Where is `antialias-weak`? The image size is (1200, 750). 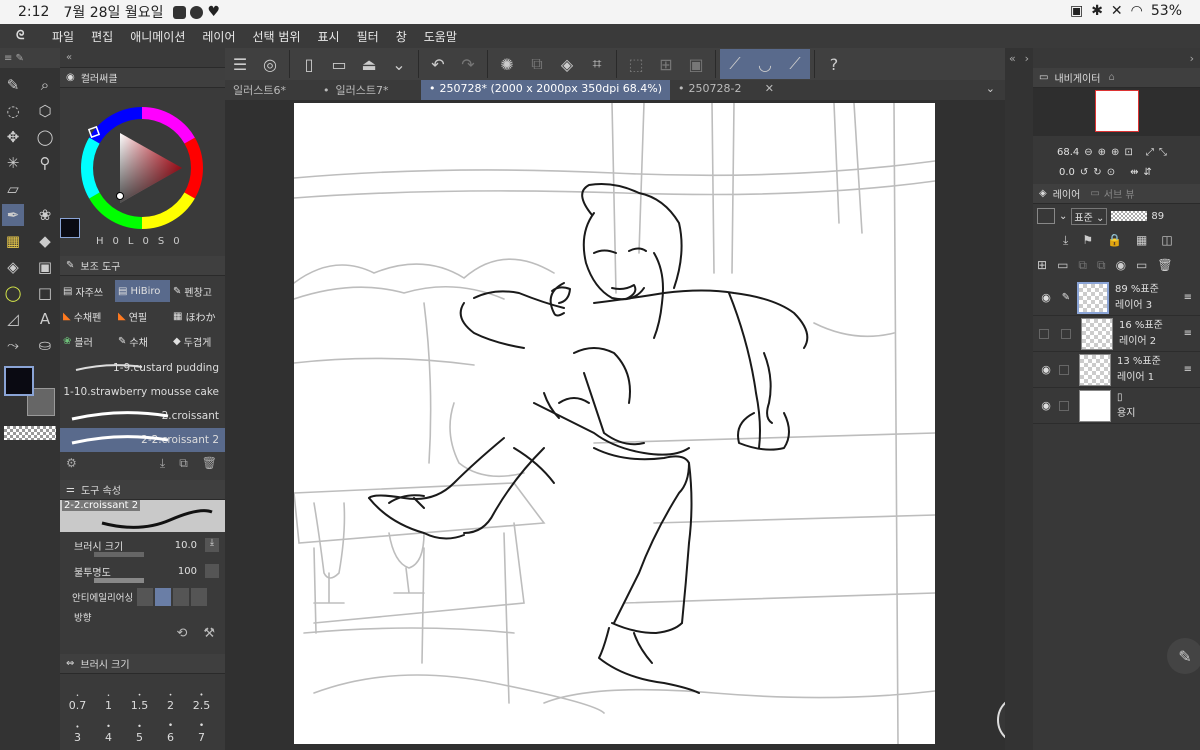
antialias-weak is located at coordinates (163, 597).